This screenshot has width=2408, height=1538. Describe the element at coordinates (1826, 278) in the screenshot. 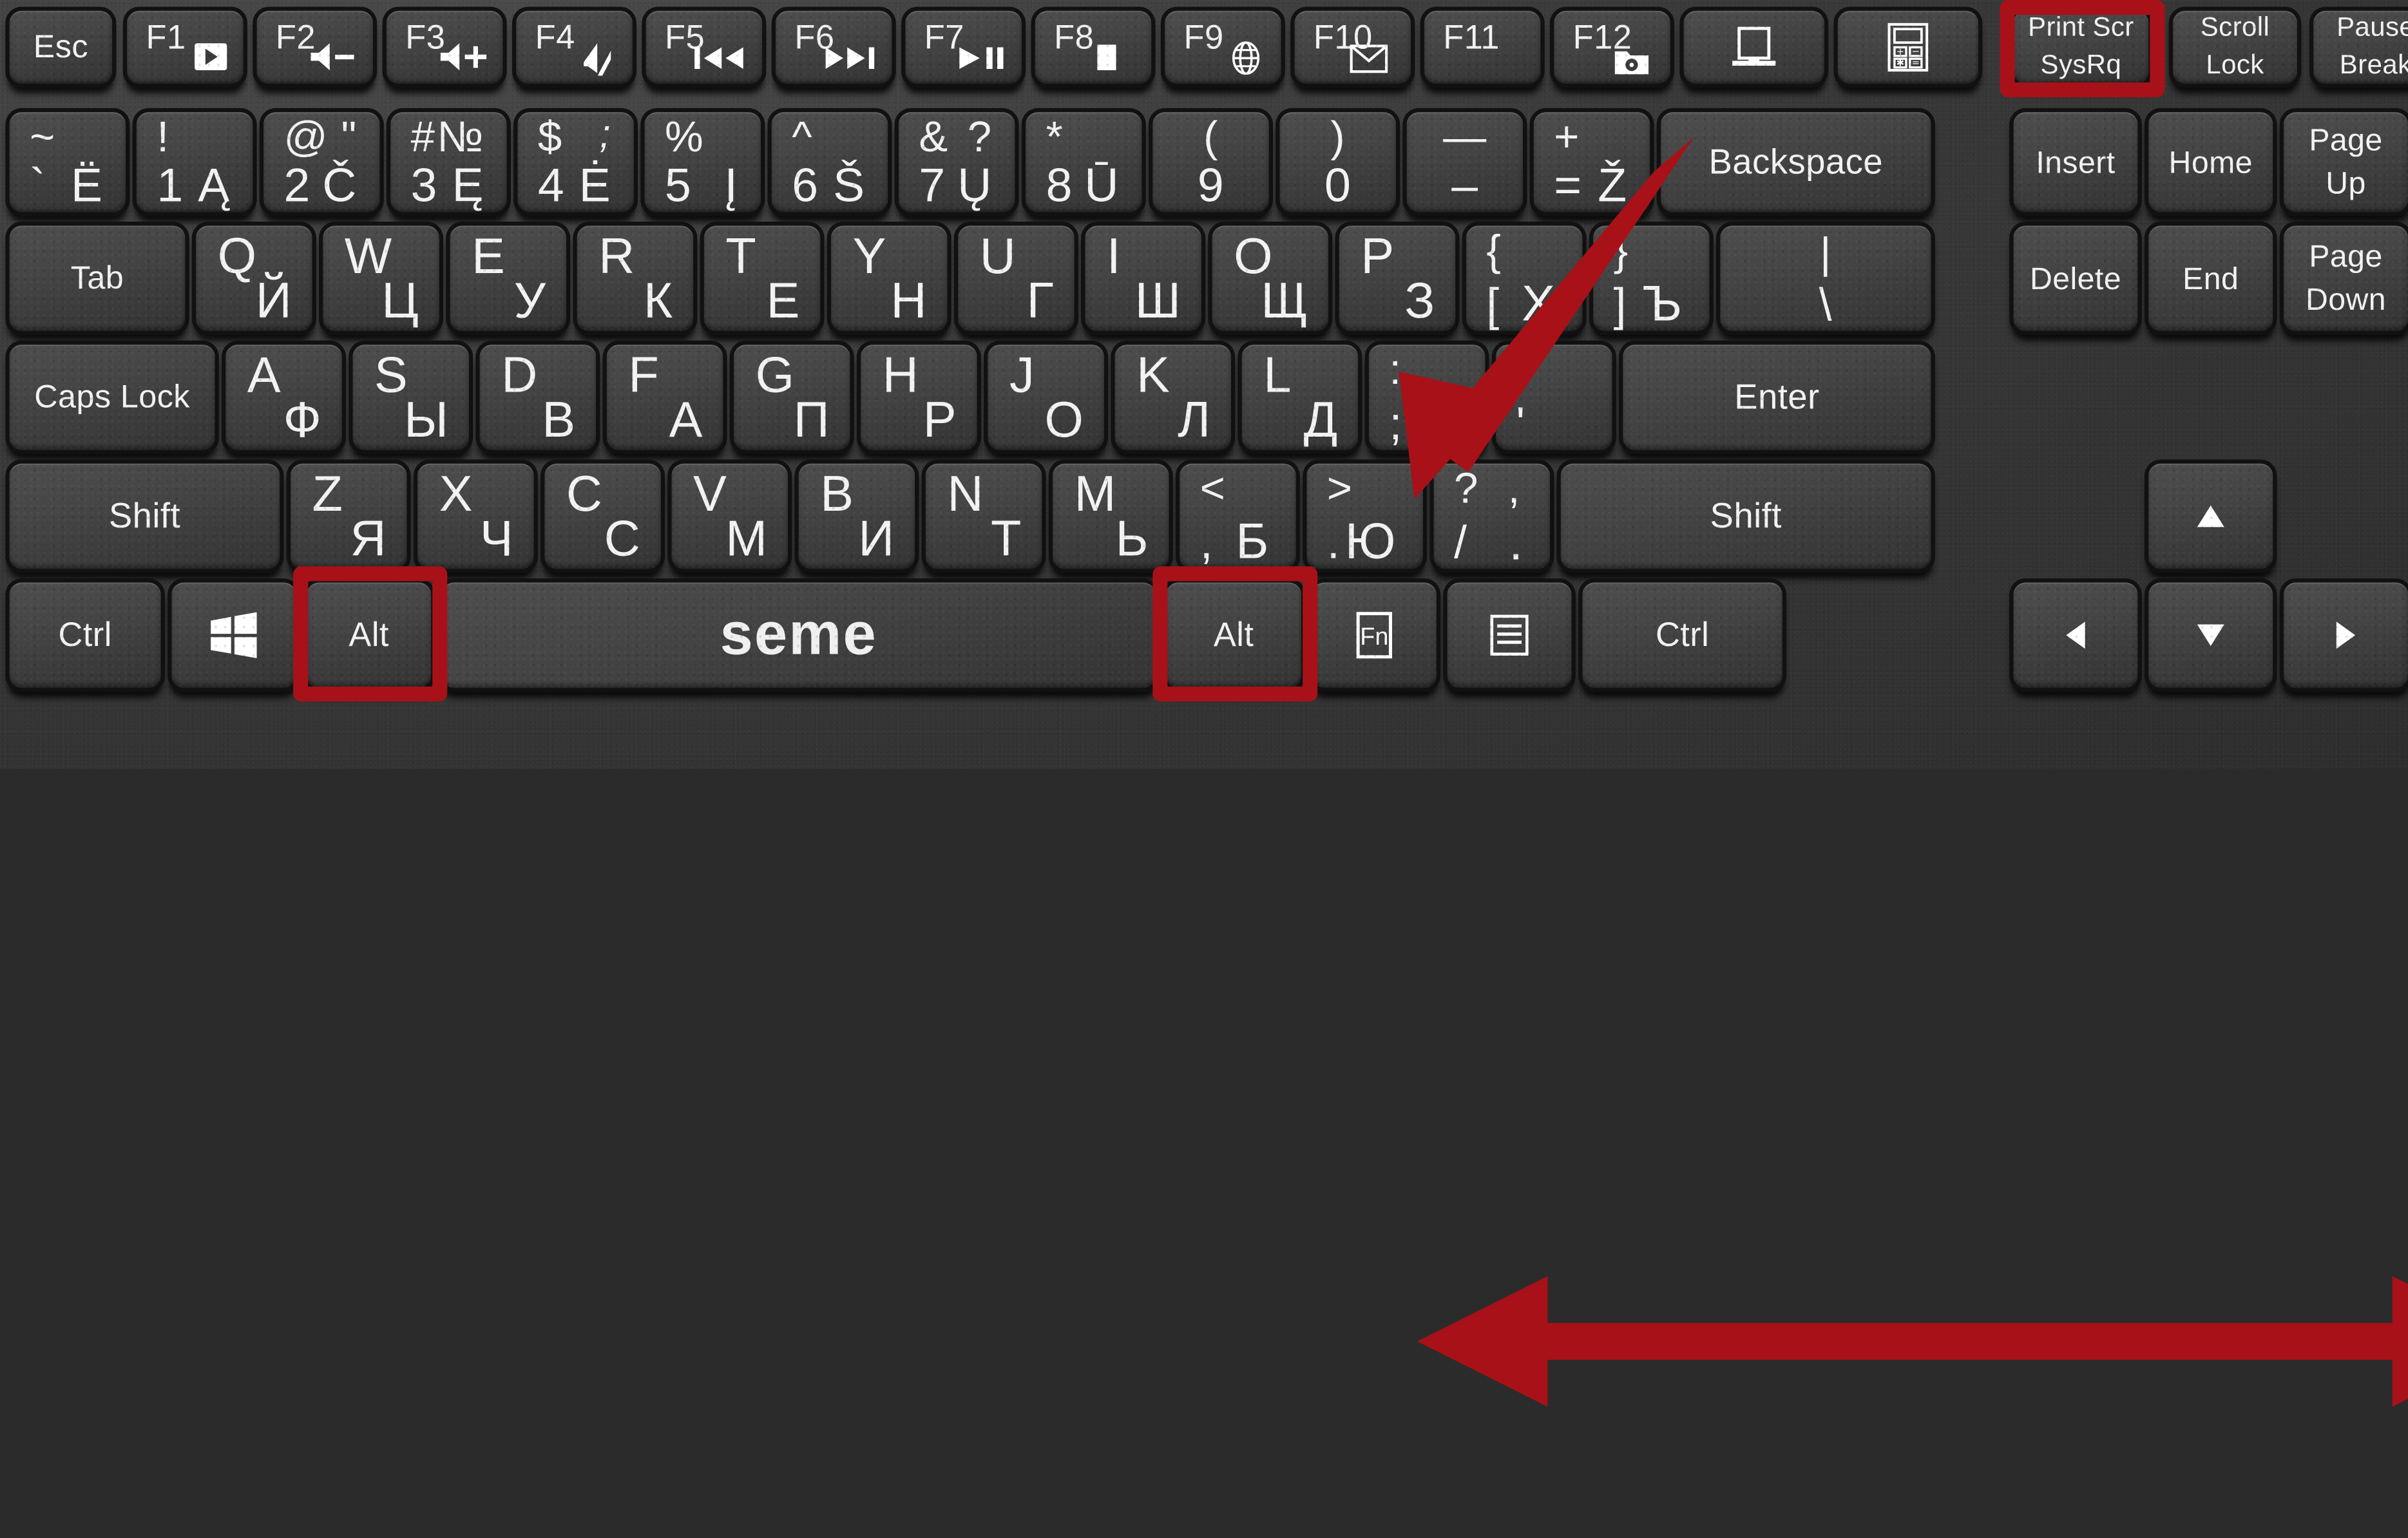

I see `key-backslash: | \` at that location.